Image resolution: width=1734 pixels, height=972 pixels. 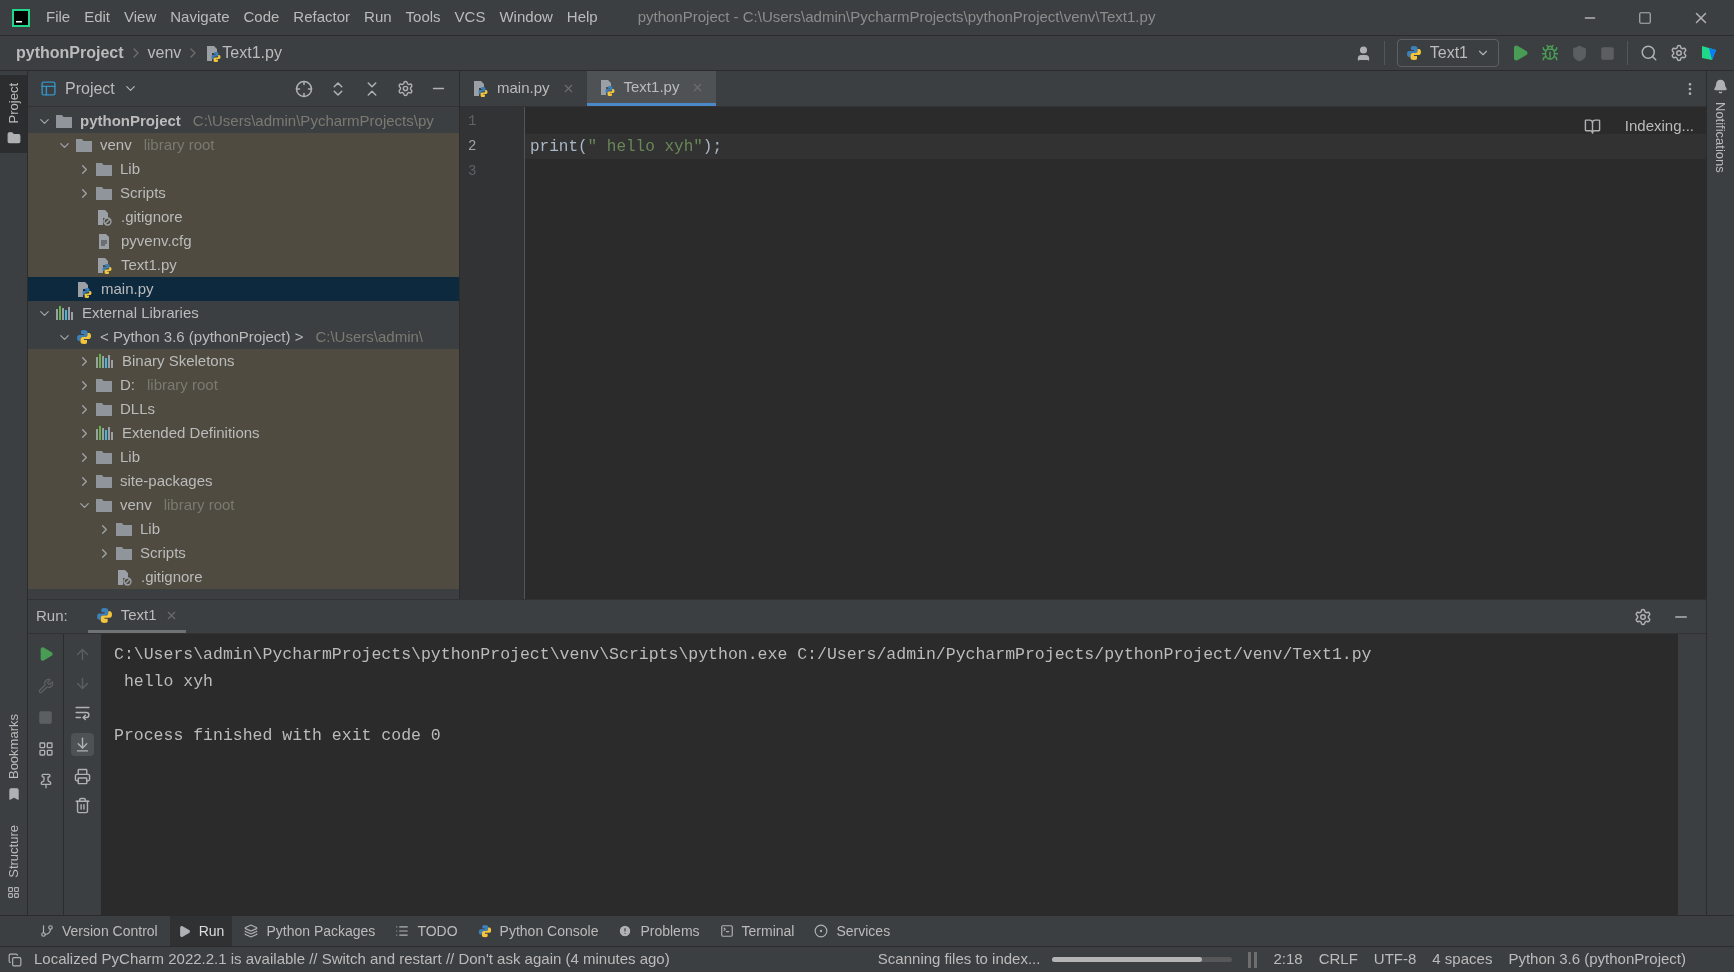 What do you see at coordinates (152, 216) in the screenshot?
I see `tree-item-label: .gitignore` at bounding box center [152, 216].